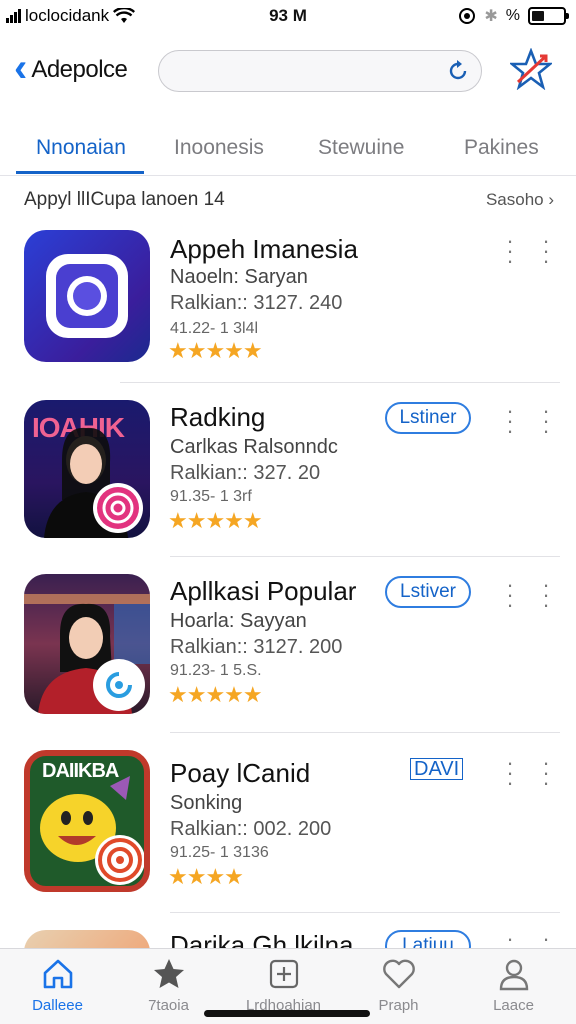  What do you see at coordinates (320, 71) in the screenshot?
I see `search-input` at bounding box center [320, 71].